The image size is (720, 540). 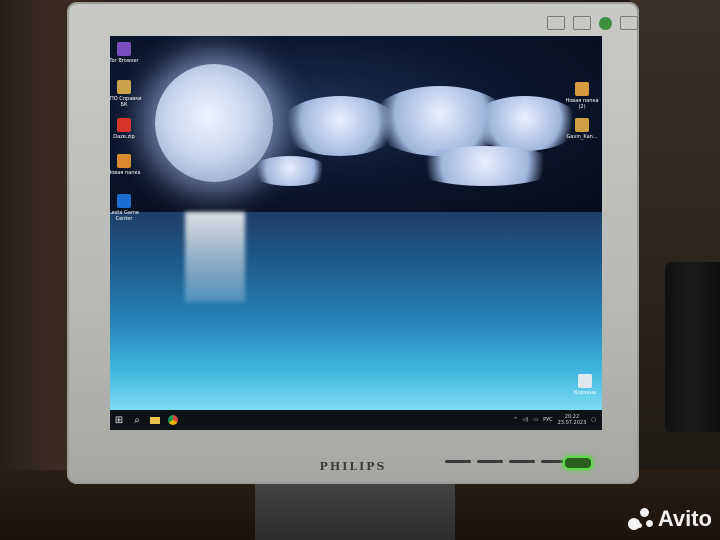 What do you see at coordinates (124, 87) in the screenshot?
I see `spravki-bk-icon` at bounding box center [124, 87].